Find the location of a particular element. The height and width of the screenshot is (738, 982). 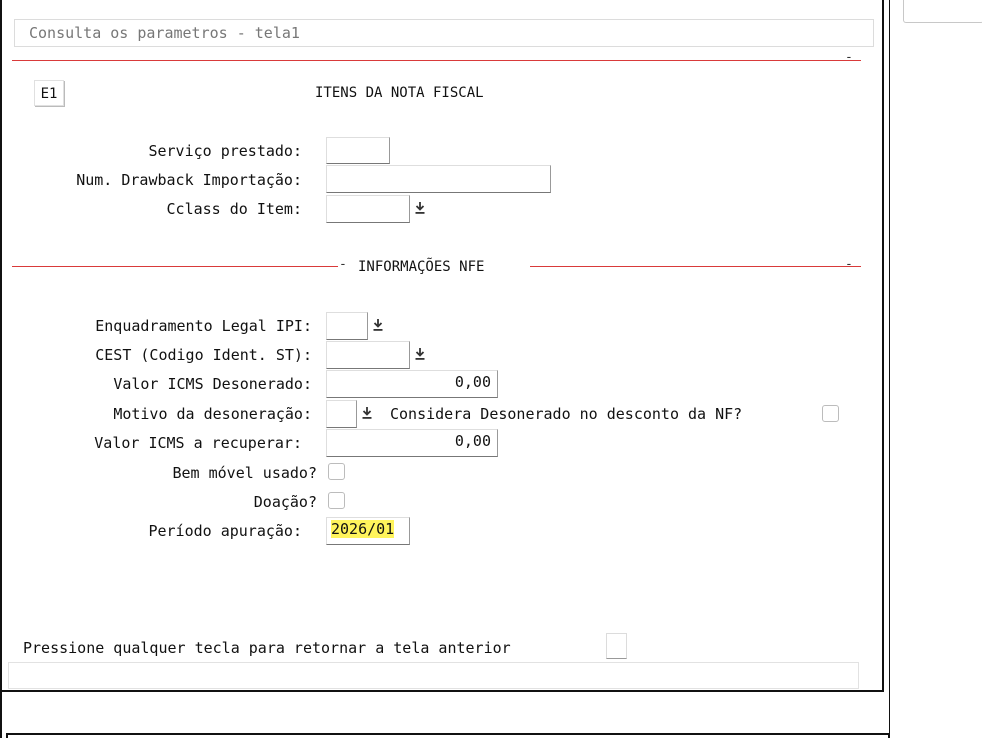

doacao-label: Doação? is located at coordinates (285, 502).